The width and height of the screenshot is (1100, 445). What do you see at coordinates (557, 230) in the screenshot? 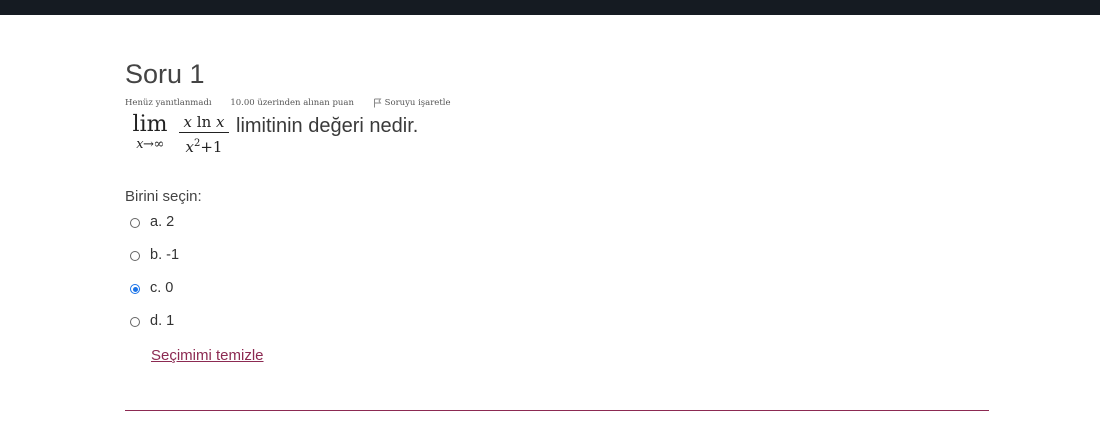
I see `answer-option-a: a. 2` at bounding box center [557, 230].